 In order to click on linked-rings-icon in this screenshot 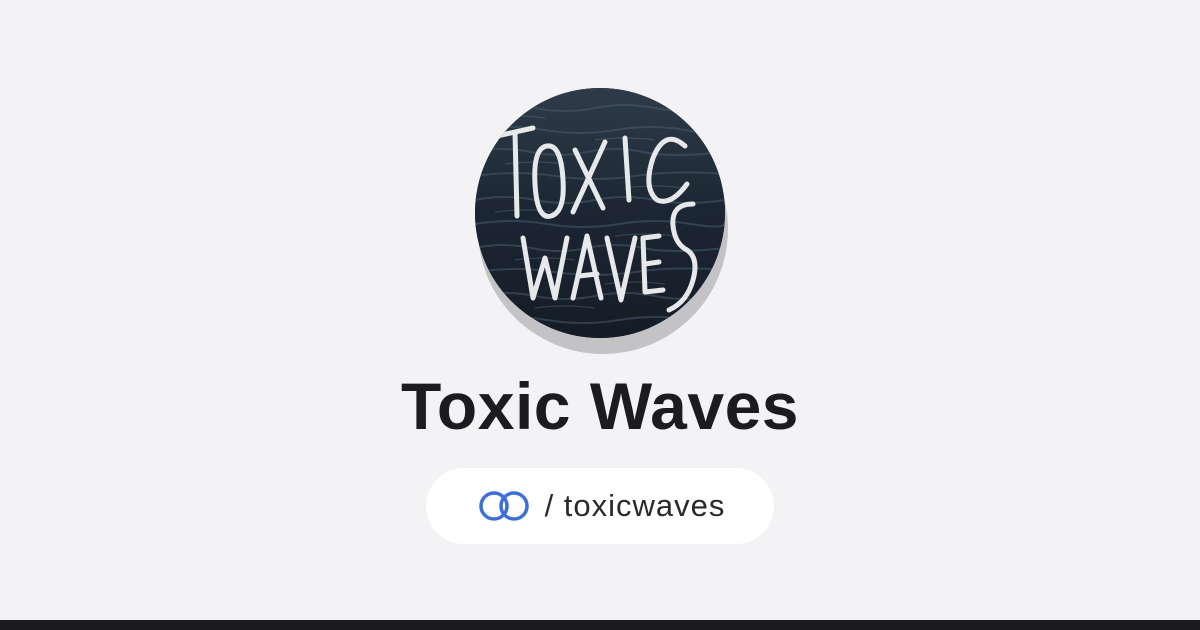, I will do `click(504, 506)`.